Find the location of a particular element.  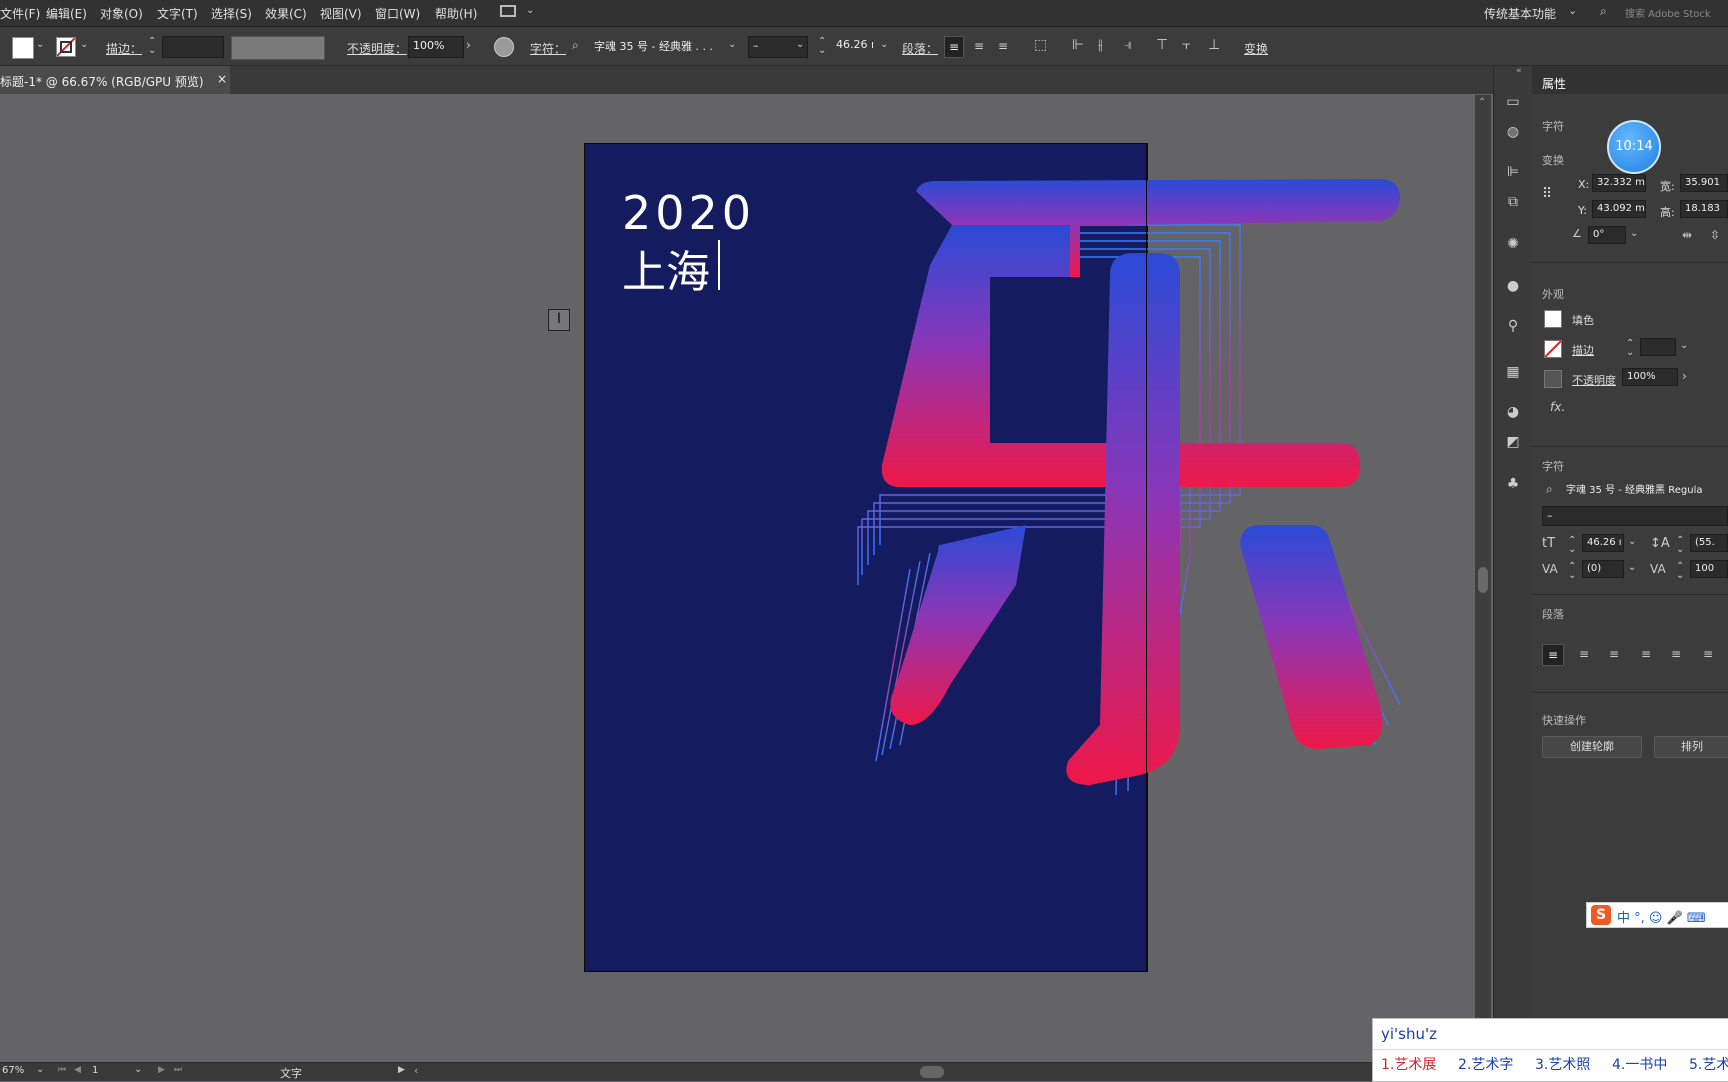

appearance-panel-icon: ● is located at coordinates (1513, 286).